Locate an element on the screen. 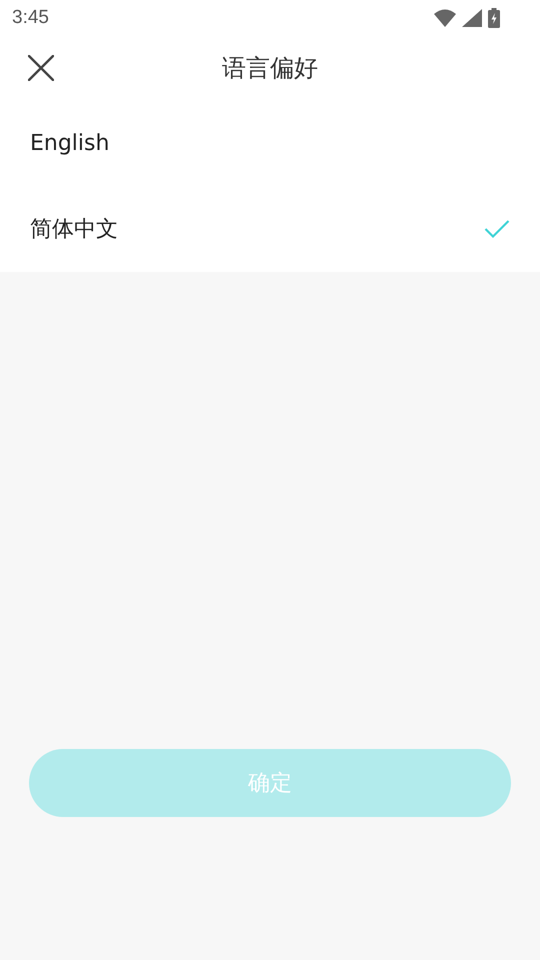 This screenshot has height=960, width=540. close-icon is located at coordinates (41, 68).